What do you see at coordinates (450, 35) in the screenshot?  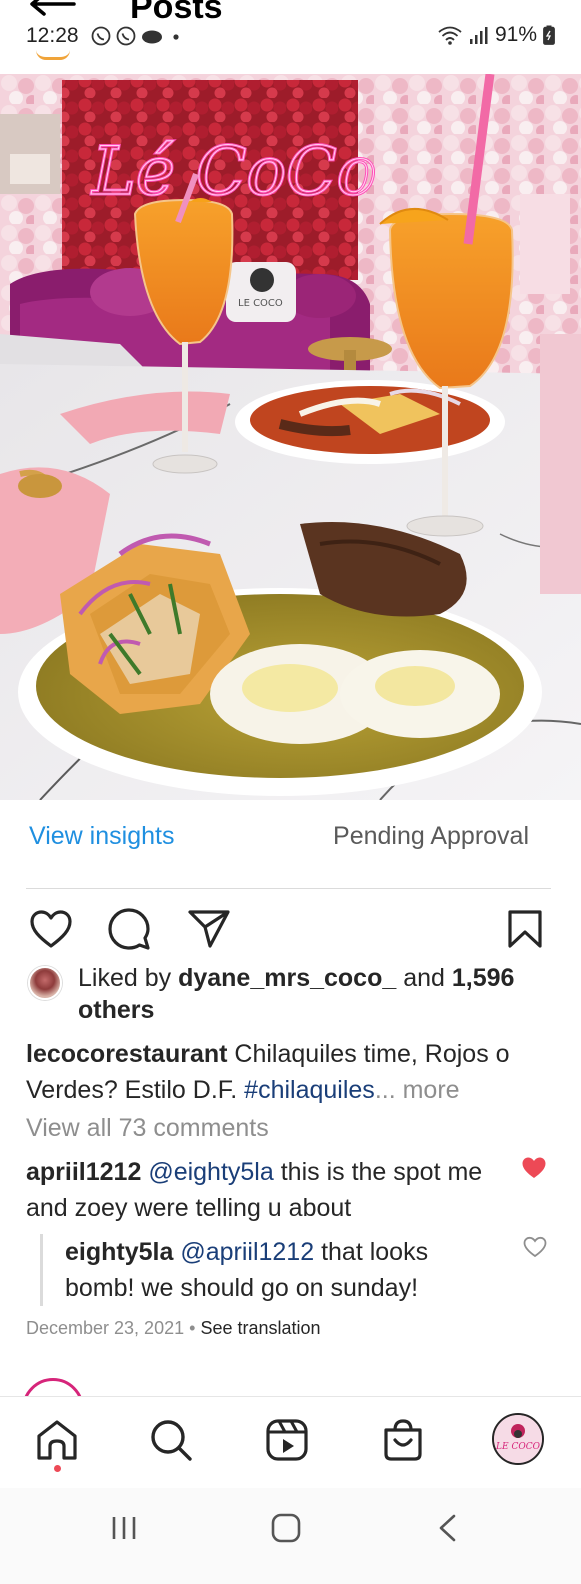 I see `wifi-icon` at bounding box center [450, 35].